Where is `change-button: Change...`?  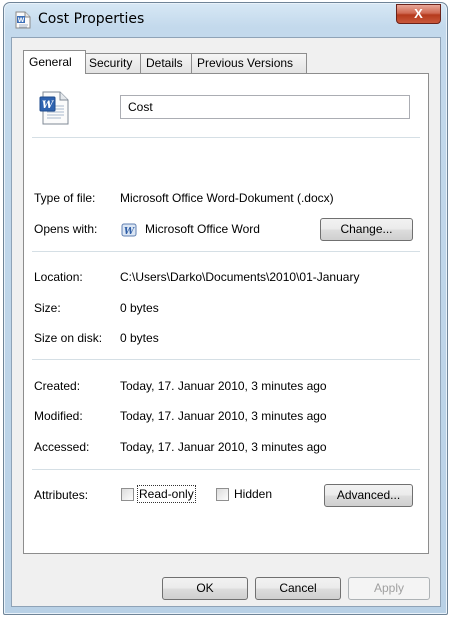
change-button: Change... is located at coordinates (366, 229).